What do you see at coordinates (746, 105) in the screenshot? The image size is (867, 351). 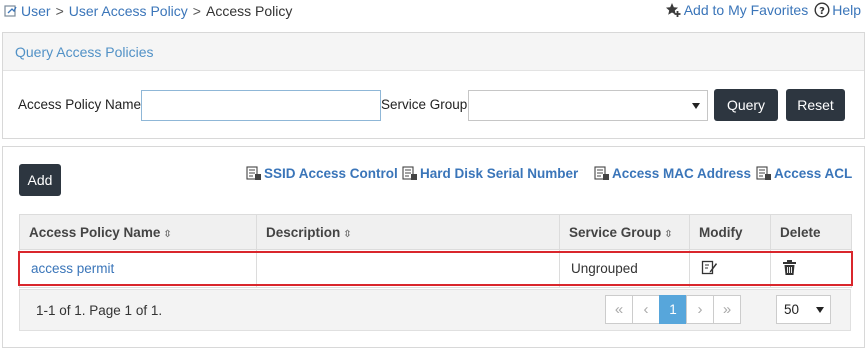 I see `query-button: Query` at bounding box center [746, 105].